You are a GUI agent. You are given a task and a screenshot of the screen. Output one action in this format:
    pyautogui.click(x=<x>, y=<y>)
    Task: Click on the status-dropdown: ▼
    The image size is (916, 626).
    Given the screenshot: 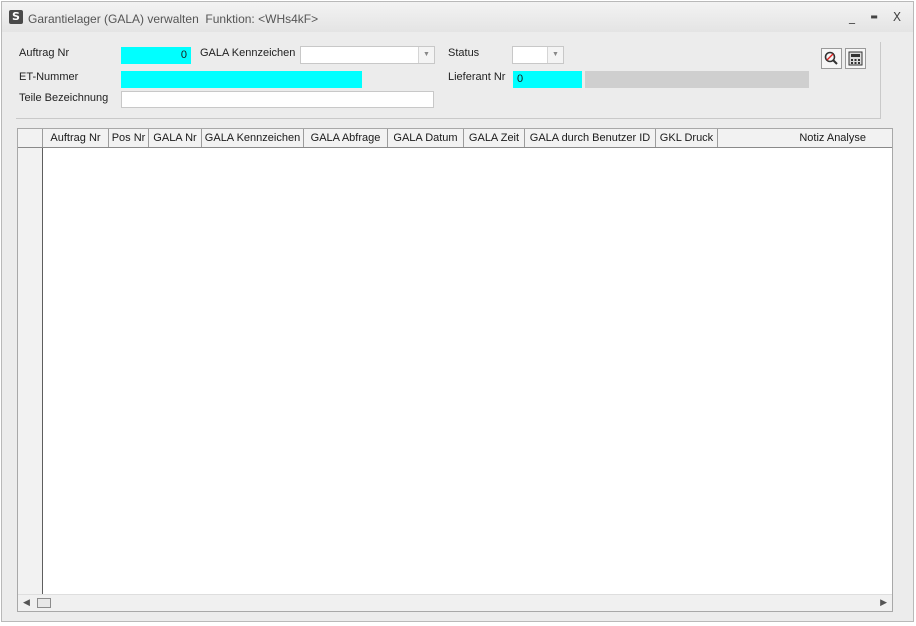 What is the action you would take?
    pyautogui.click(x=538, y=55)
    